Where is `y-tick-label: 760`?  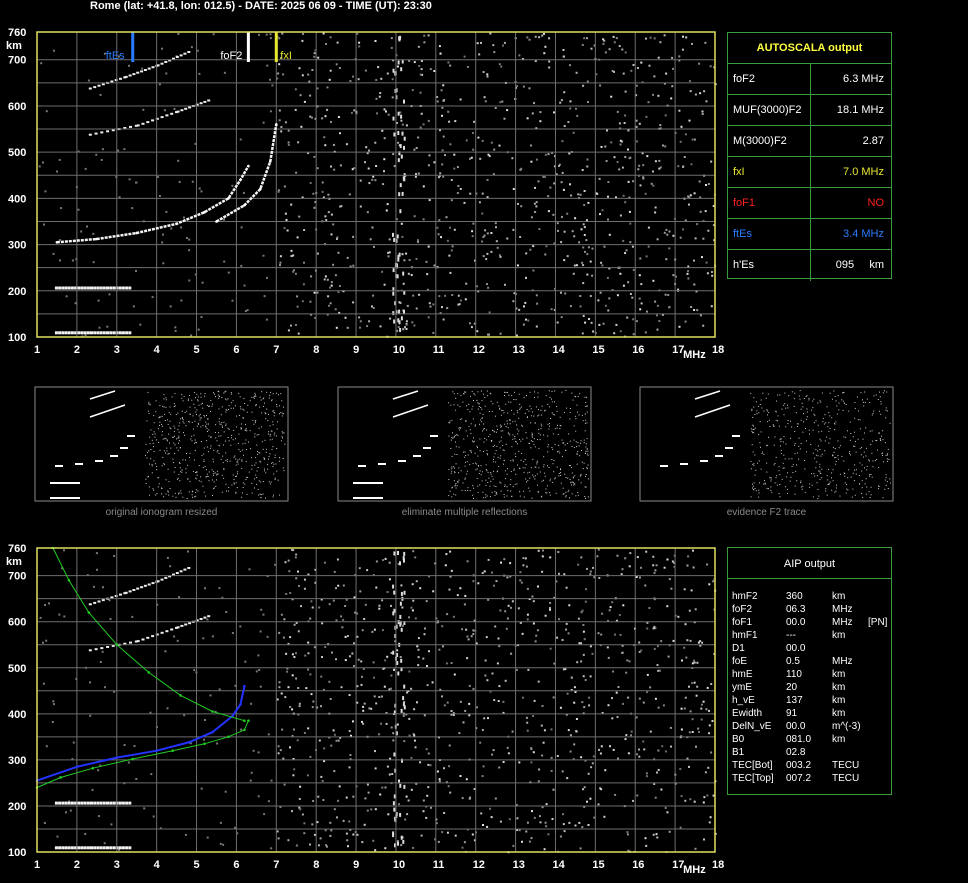
y-tick-label: 760 is located at coordinates (17, 33).